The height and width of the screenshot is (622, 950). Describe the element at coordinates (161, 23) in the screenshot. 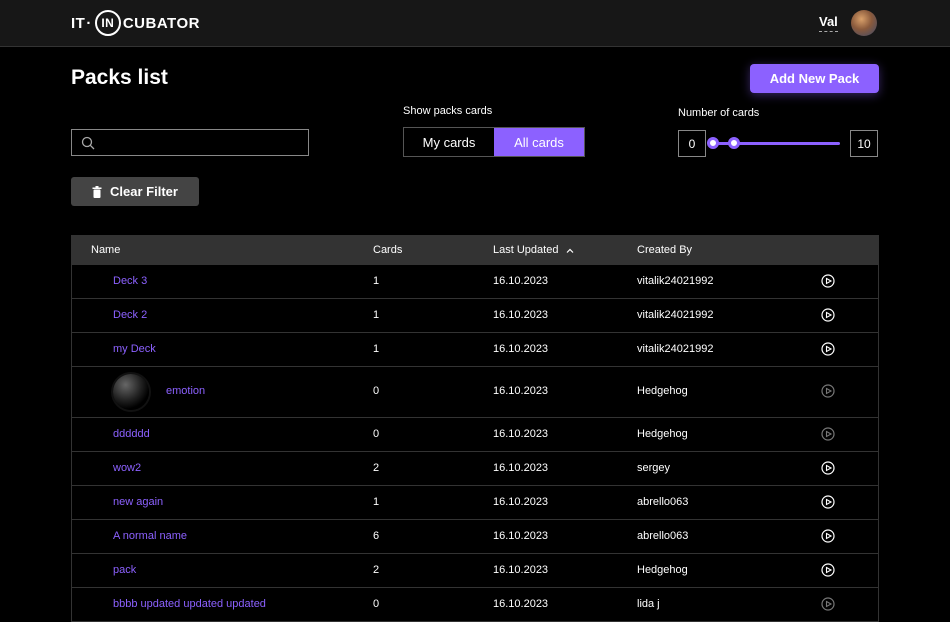

I see `logo-text-cubator: CUBATOR` at that location.